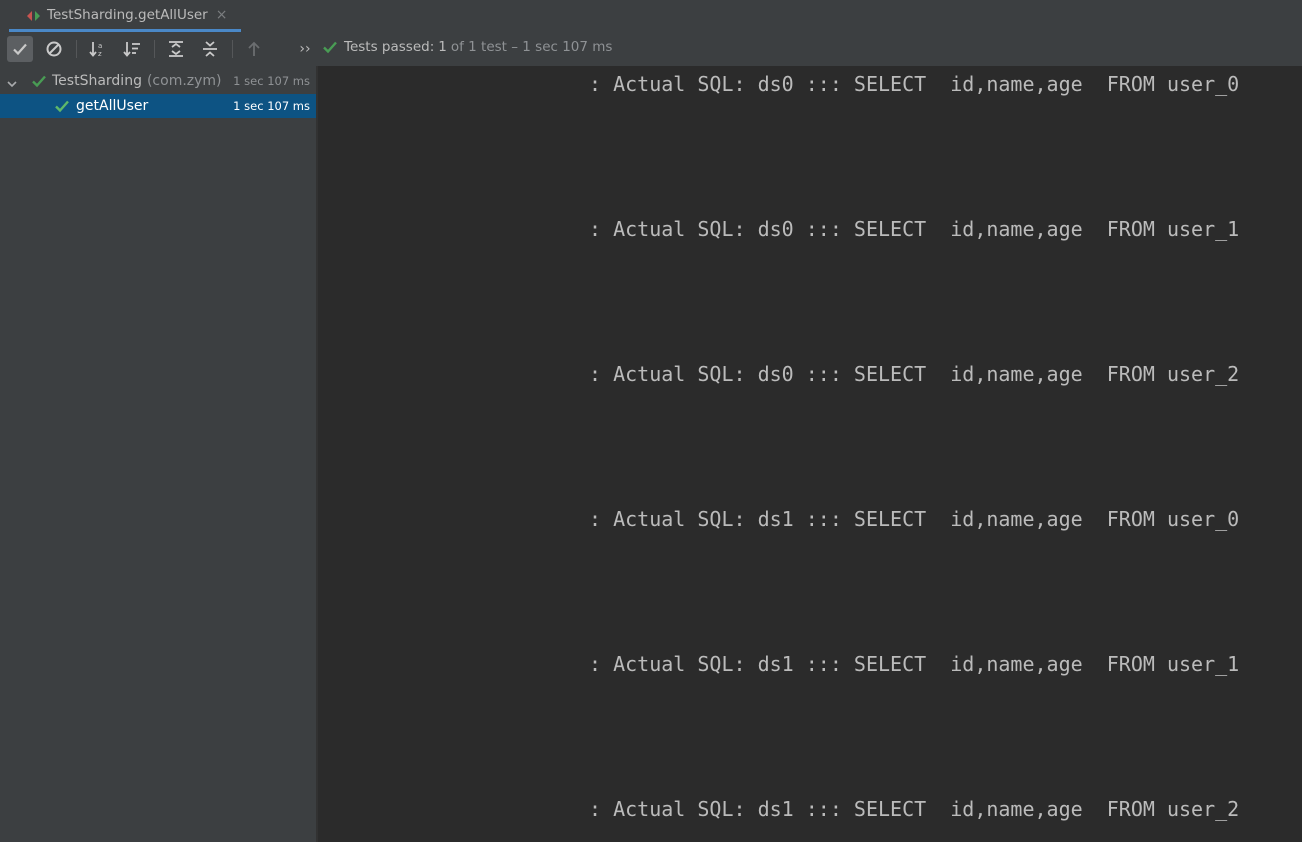  I want to click on tree-item-test-method: getAllUser 1 sec 107 ms, so click(158, 106).